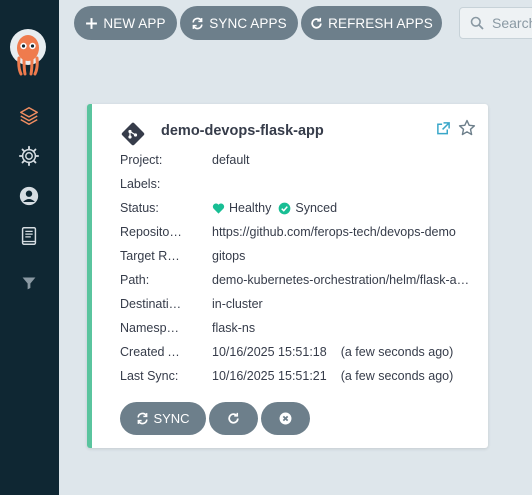 The image size is (532, 495). Describe the element at coordinates (295, 330) in the screenshot. I see `namespace-row: Namespace: flask-ns` at that location.